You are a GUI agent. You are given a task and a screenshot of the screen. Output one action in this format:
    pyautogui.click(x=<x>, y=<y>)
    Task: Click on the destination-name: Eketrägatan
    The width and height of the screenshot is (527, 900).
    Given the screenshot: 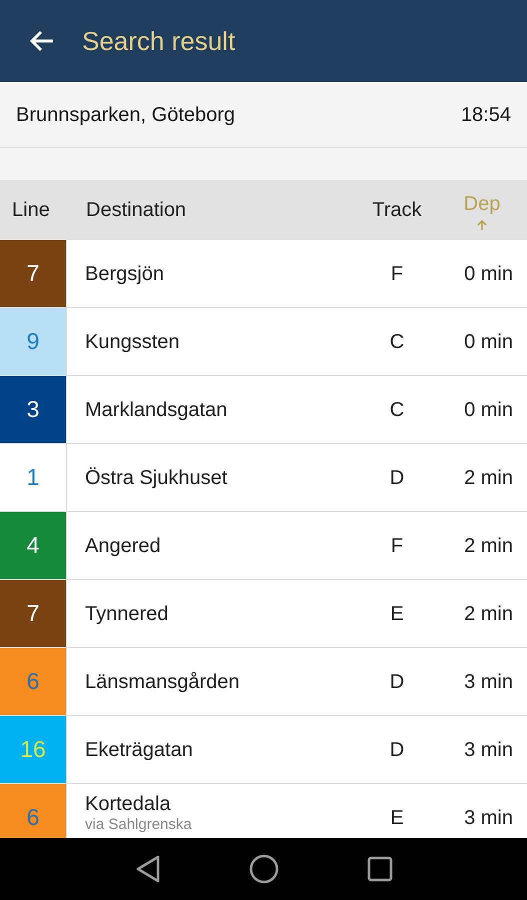 What is the action you would take?
    pyautogui.click(x=139, y=750)
    